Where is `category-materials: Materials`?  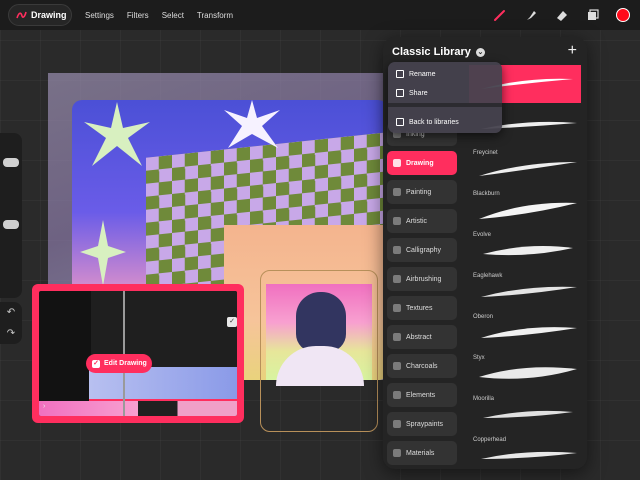 category-materials: Materials is located at coordinates (422, 453).